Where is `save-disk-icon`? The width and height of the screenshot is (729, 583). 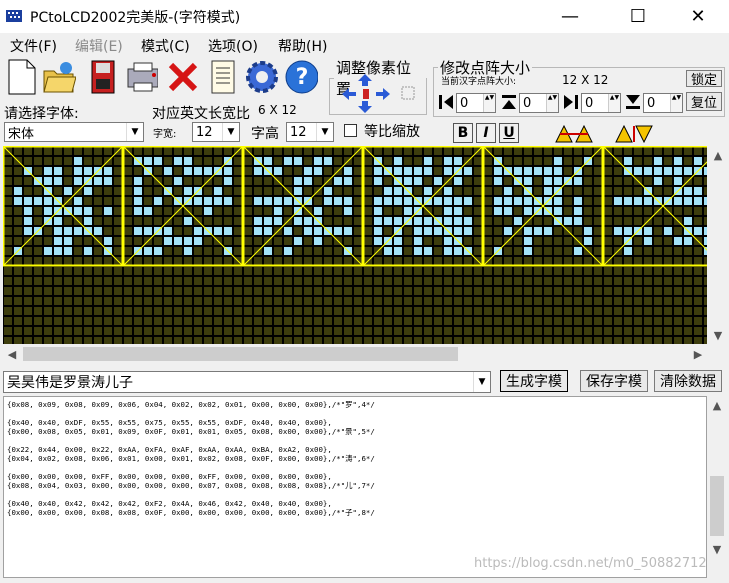 save-disk-icon is located at coordinates (103, 77).